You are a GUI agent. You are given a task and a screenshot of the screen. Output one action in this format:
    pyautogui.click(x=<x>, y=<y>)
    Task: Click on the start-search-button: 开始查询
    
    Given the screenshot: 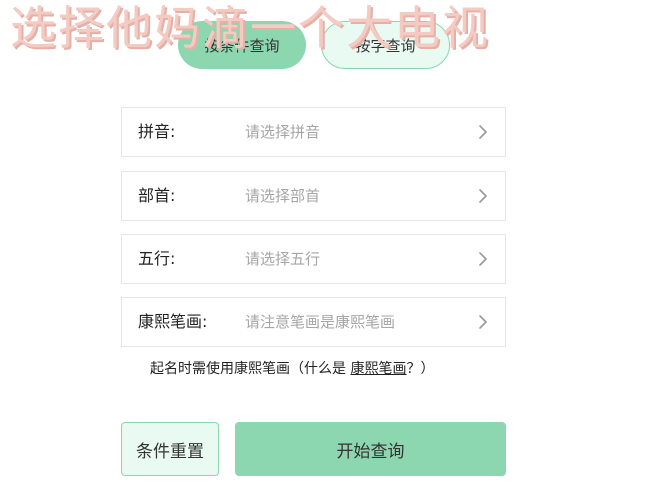 What is the action you would take?
    pyautogui.click(x=370, y=449)
    